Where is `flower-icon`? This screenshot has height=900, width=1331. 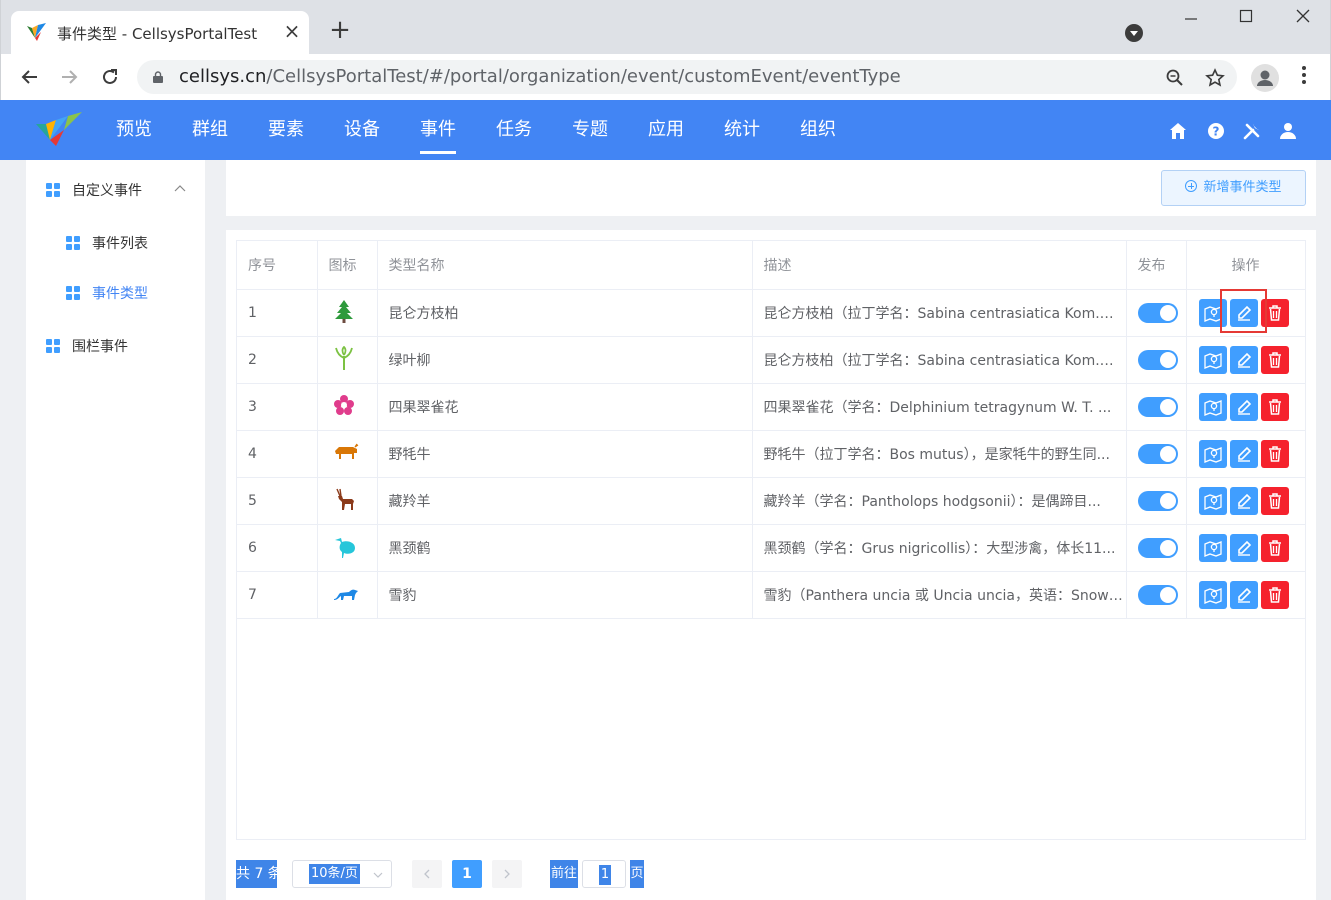
flower-icon is located at coordinates (344, 407).